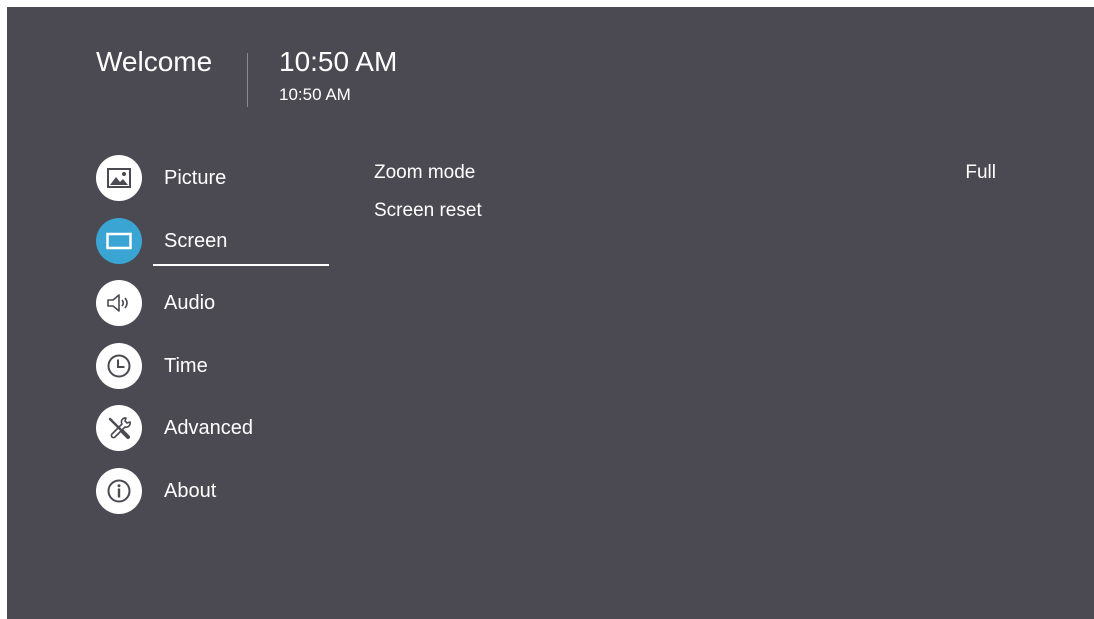 The width and height of the screenshot is (1094, 619). Describe the element at coordinates (428, 211) in the screenshot. I see `option-screen-reset: Screen reset` at that location.